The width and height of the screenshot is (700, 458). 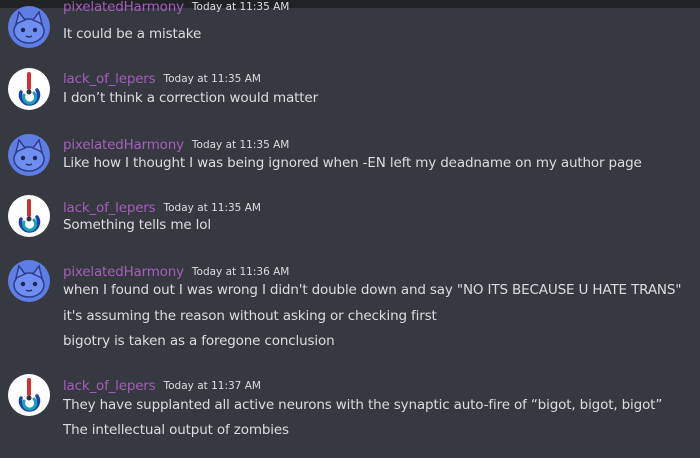 I want to click on message-text: Something tells me lol, so click(x=137, y=225).